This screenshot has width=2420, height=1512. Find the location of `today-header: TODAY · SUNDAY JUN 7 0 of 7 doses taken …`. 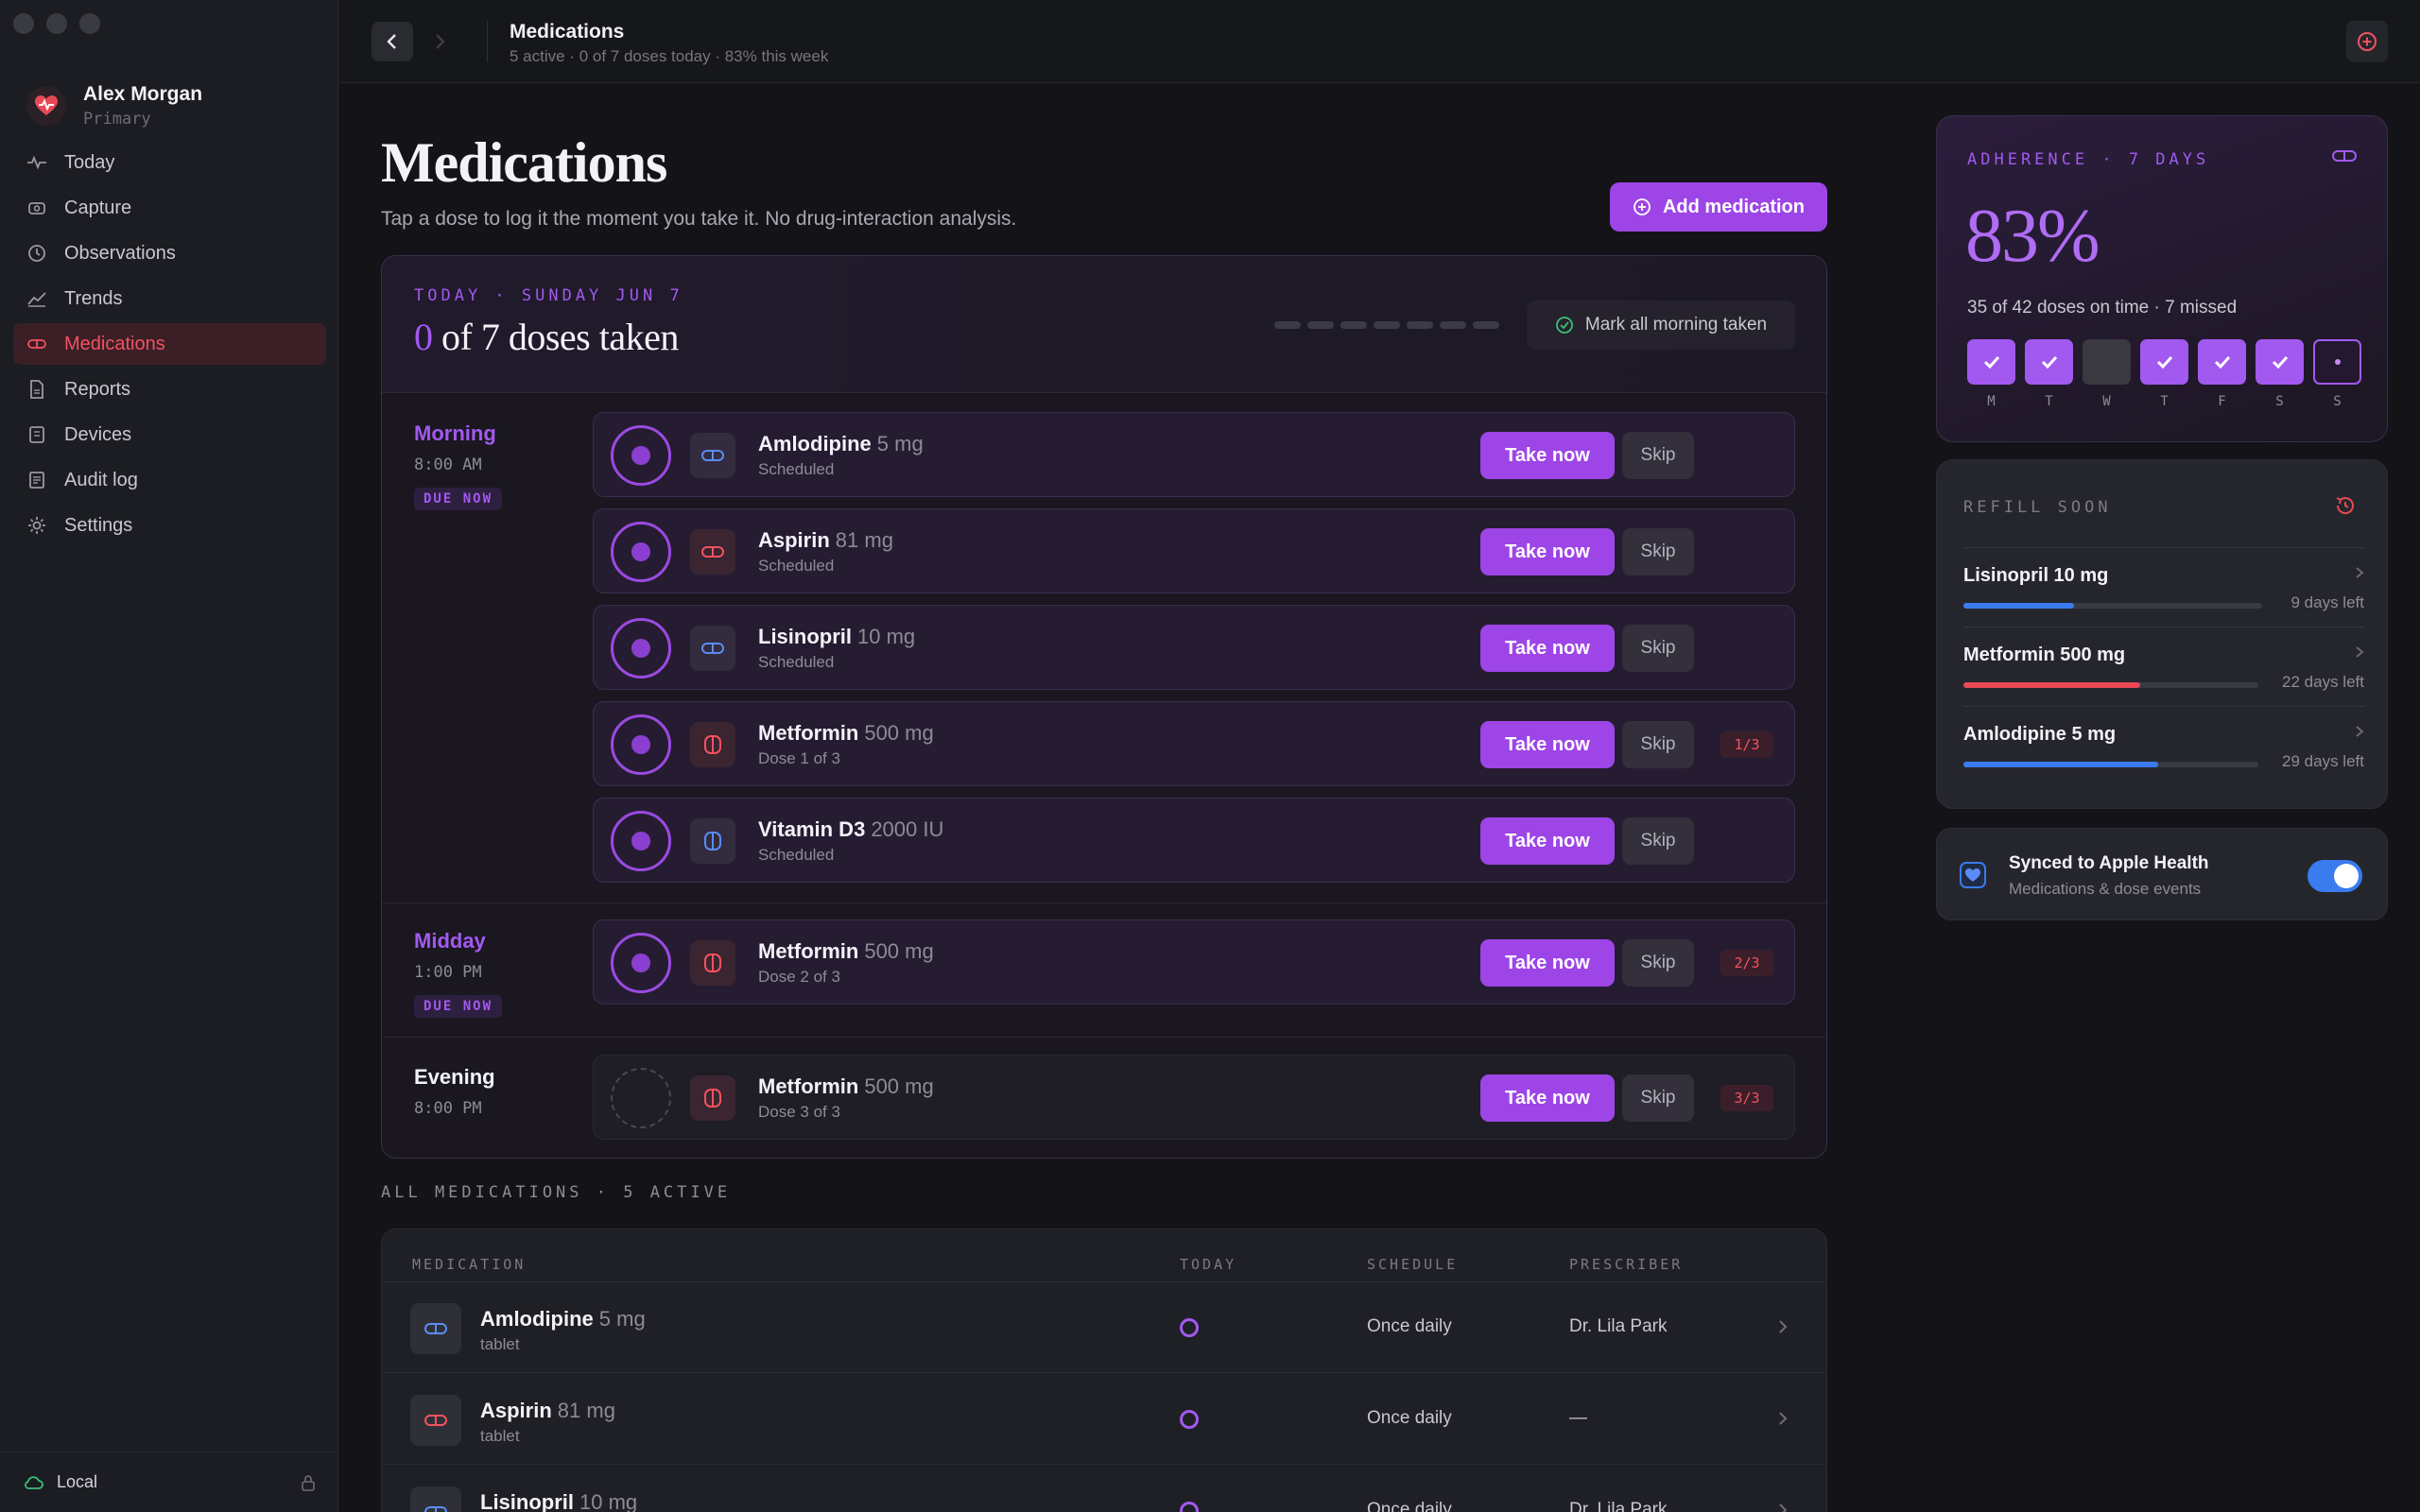

today-header: TODAY · SUNDAY JUN 7 0 of 7 doses taken … is located at coordinates (1104, 324).